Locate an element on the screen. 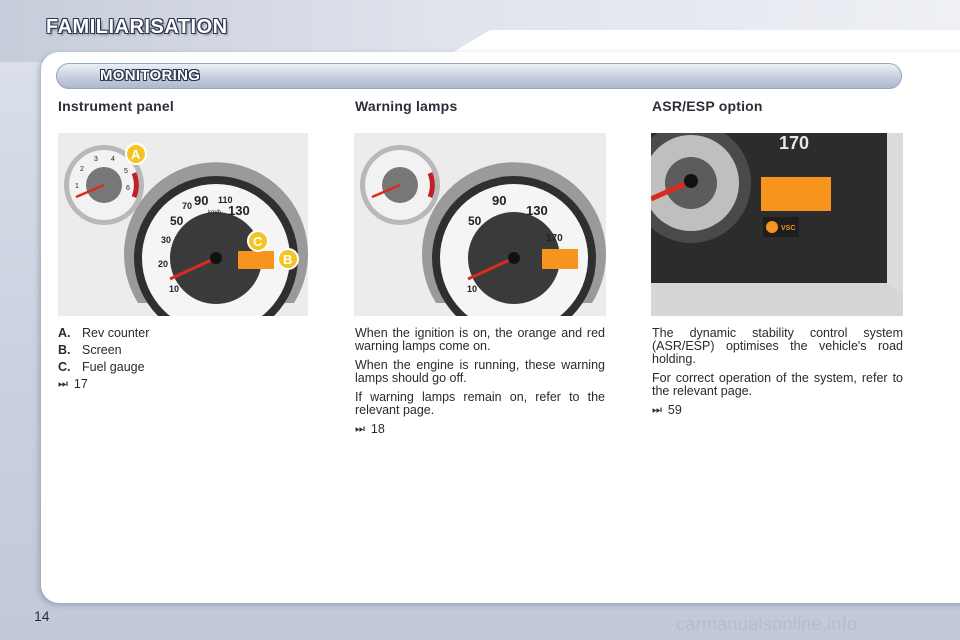 This screenshot has height=640, width=960. heading-asr-esp-option: ASR/ESP option is located at coordinates (707, 106).